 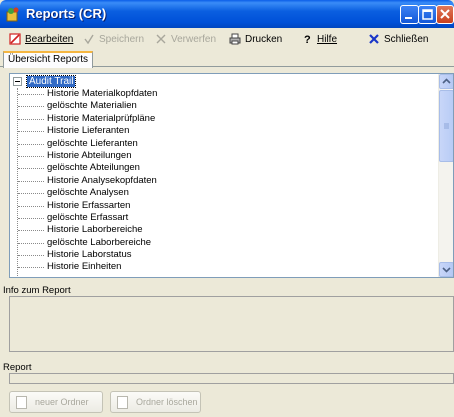 I want to click on app-icon, so click(x=13, y=14).